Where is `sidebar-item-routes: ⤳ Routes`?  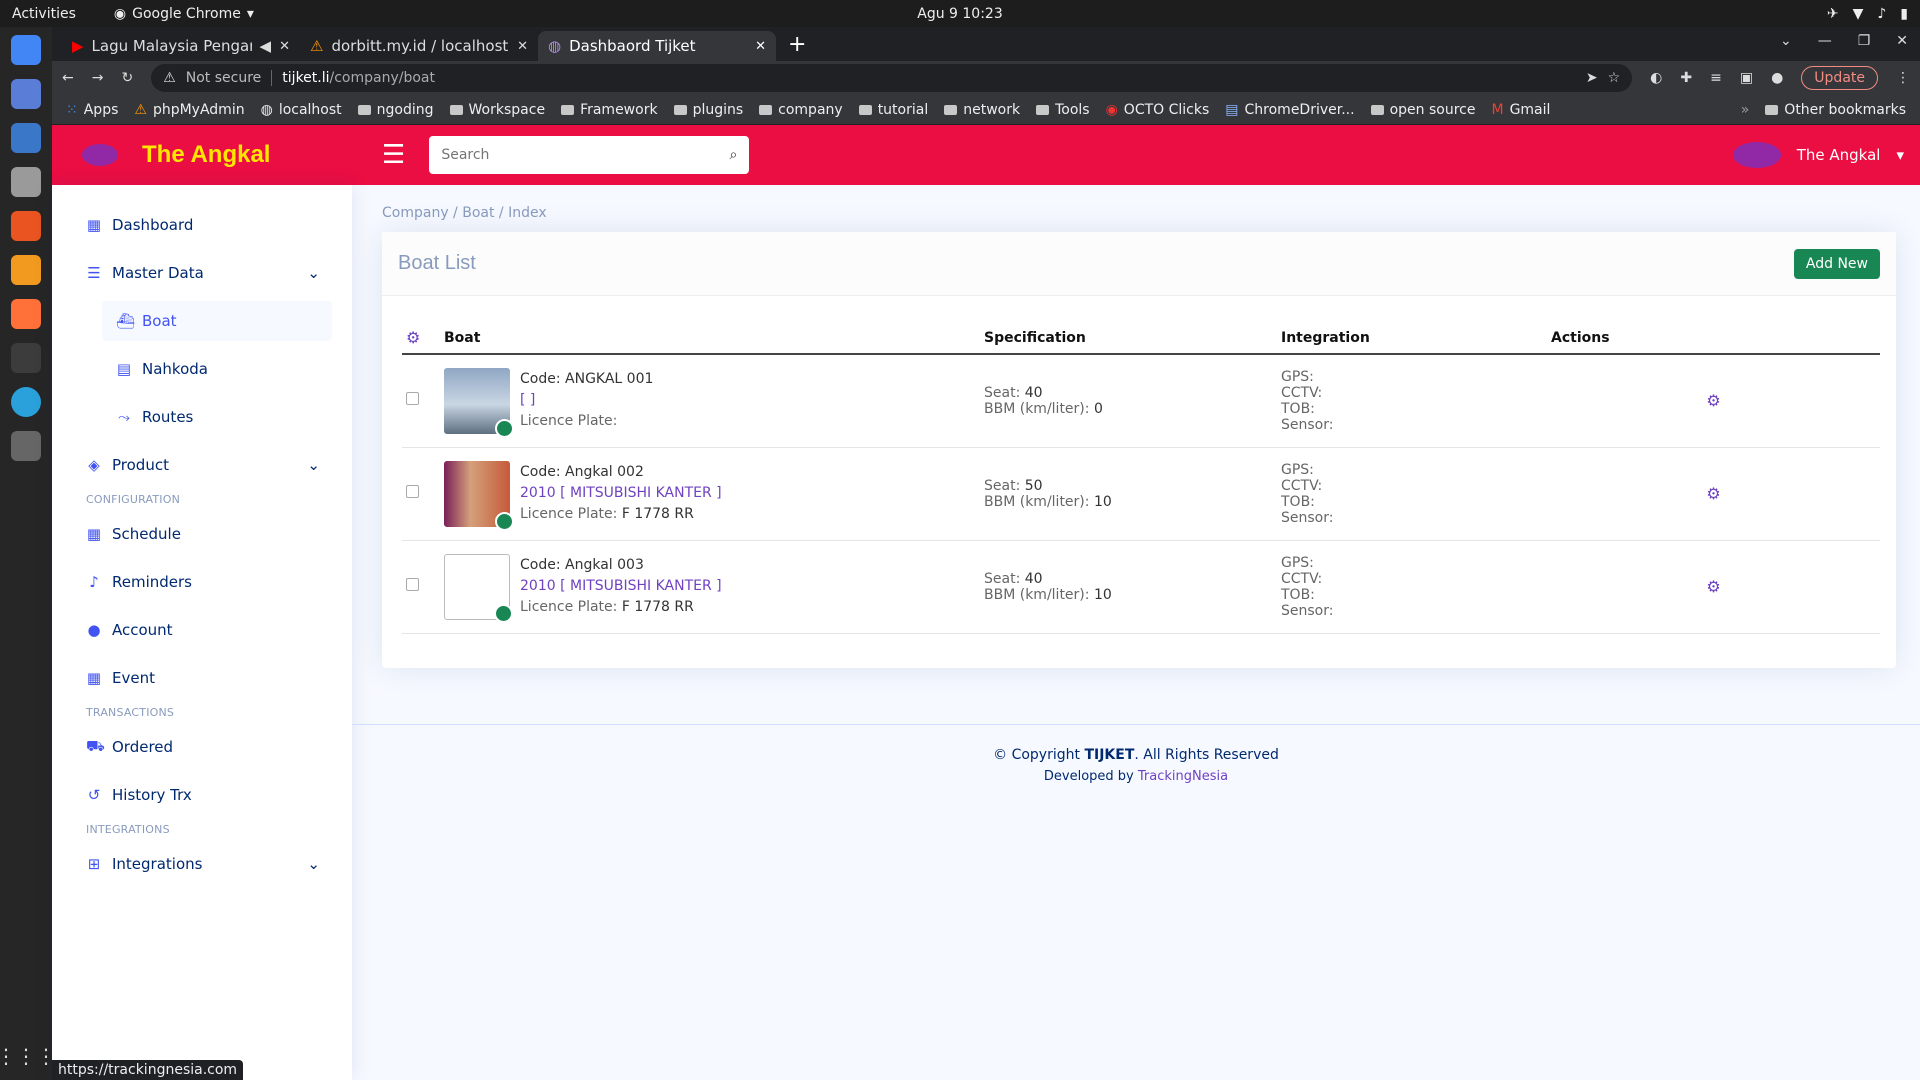 sidebar-item-routes: ⤳ Routes is located at coordinates (217, 417).